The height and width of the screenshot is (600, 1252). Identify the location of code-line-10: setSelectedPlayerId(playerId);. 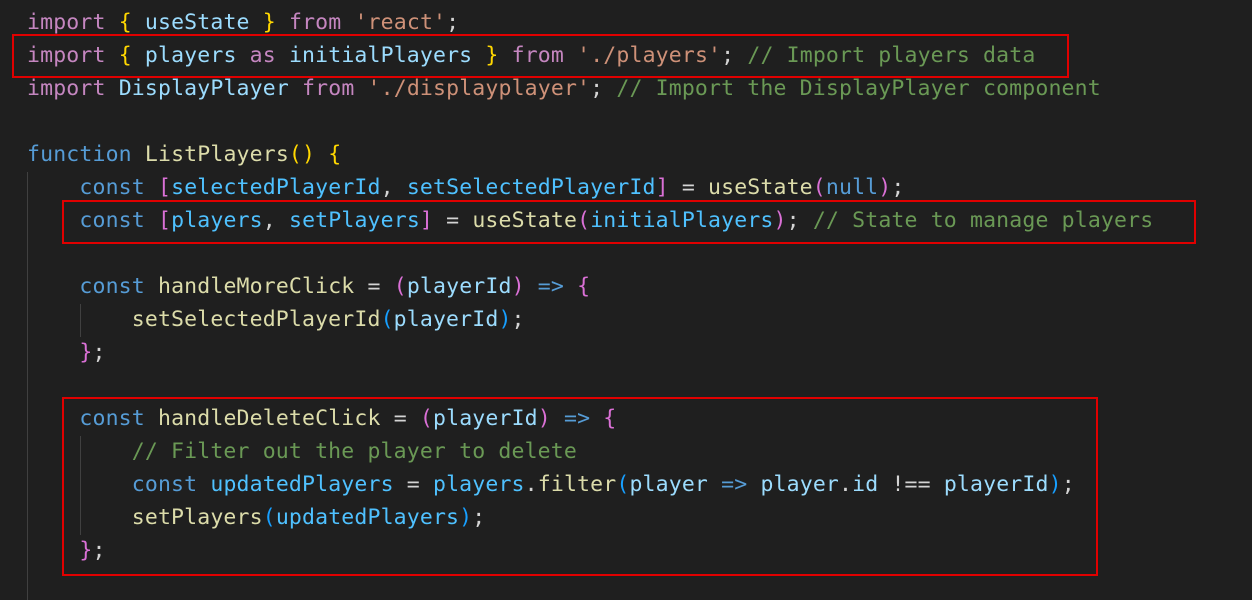
(276, 319).